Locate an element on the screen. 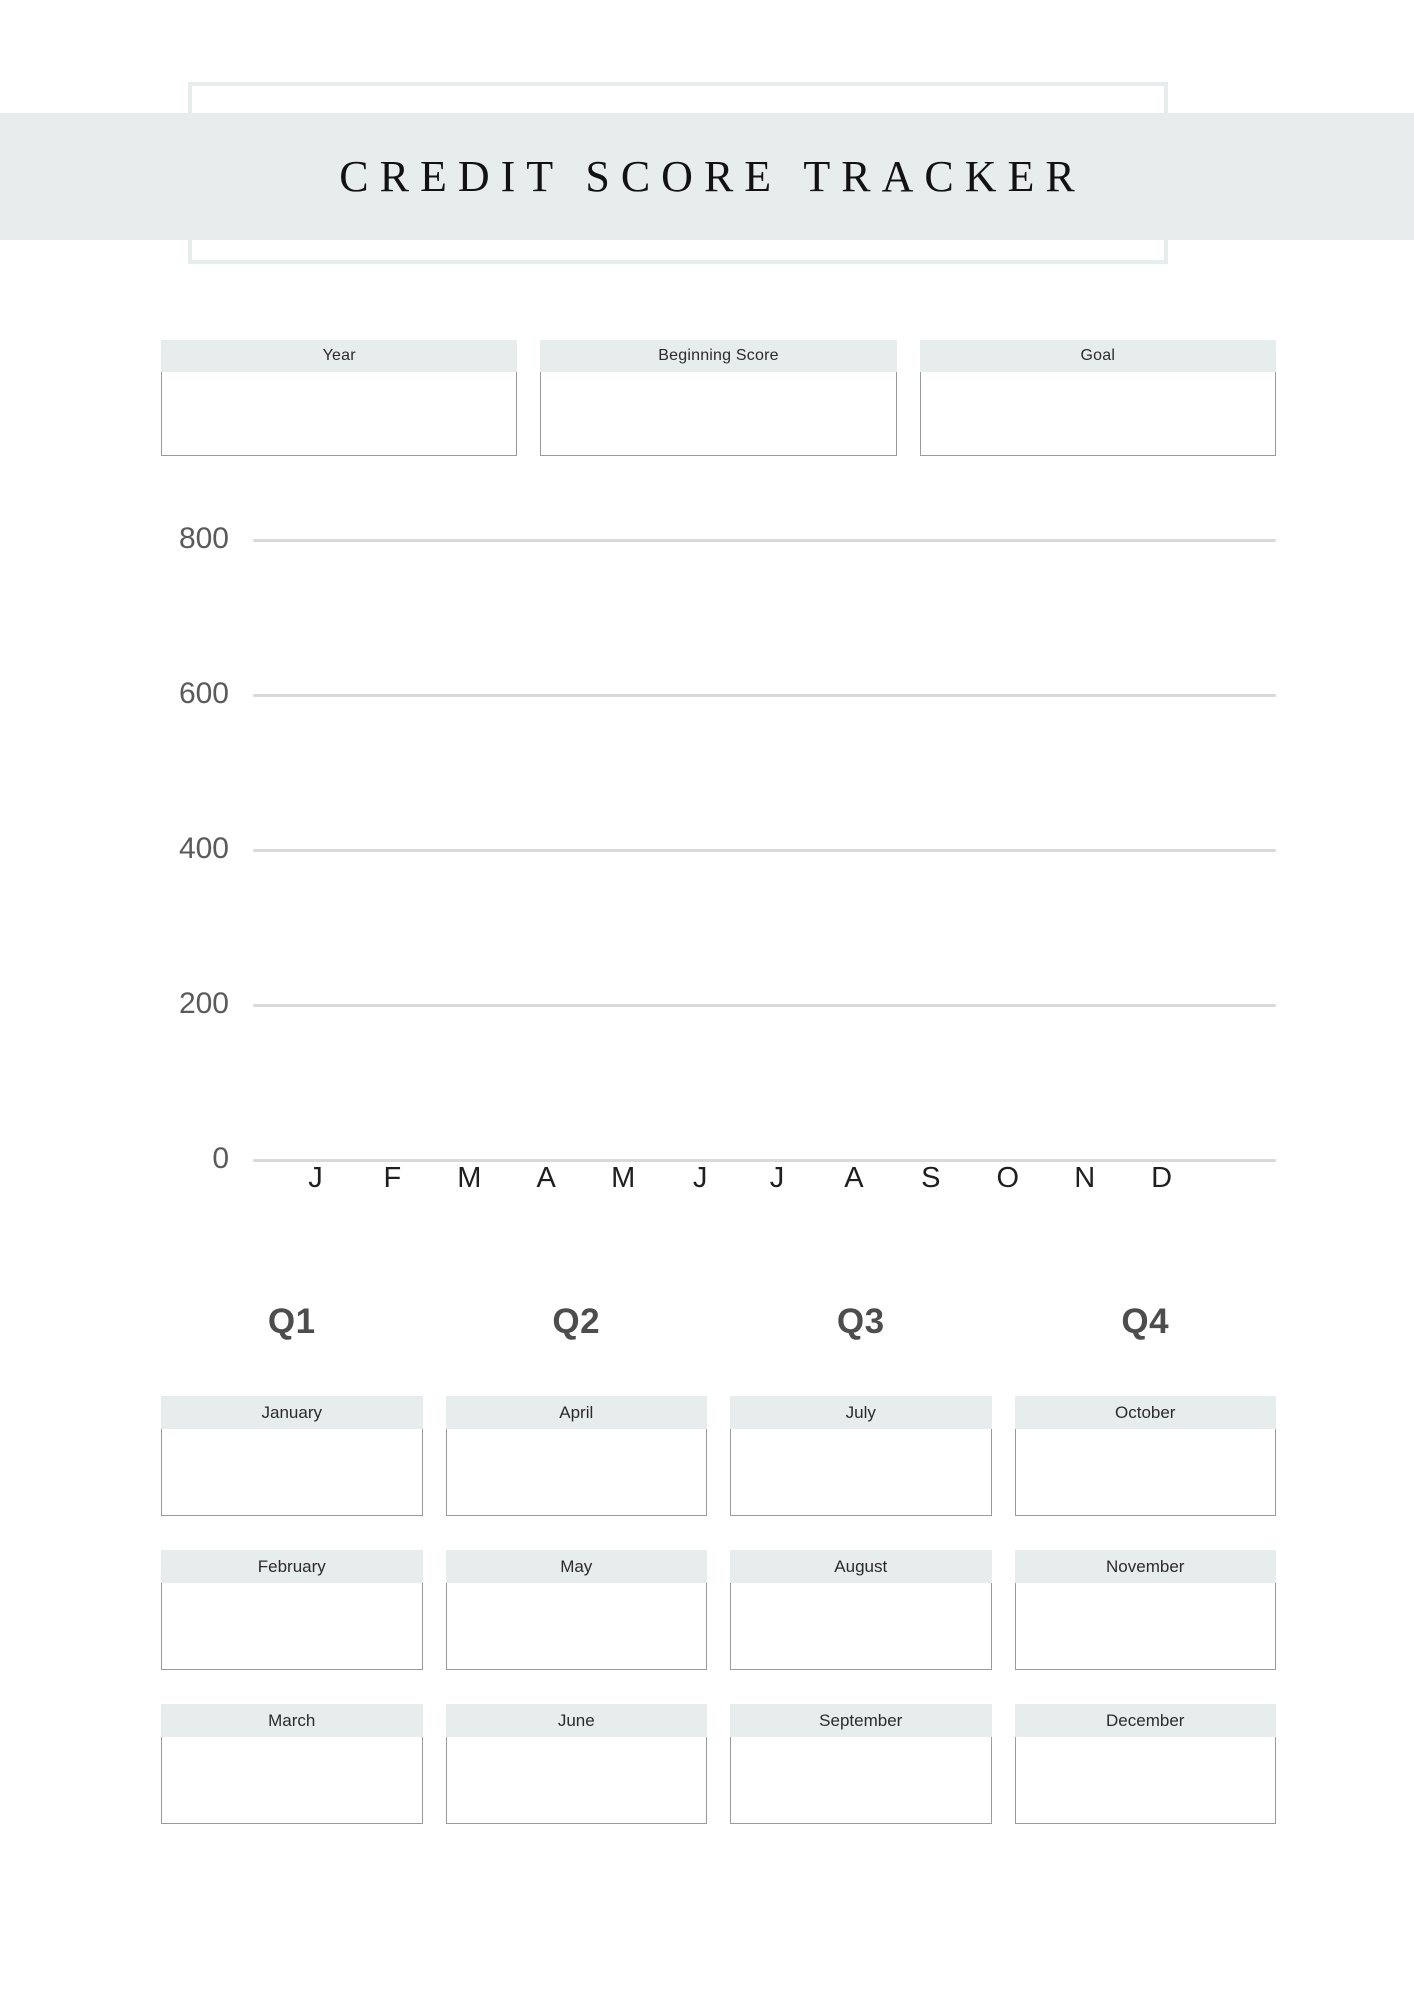  month-input-april is located at coordinates (576, 1472).